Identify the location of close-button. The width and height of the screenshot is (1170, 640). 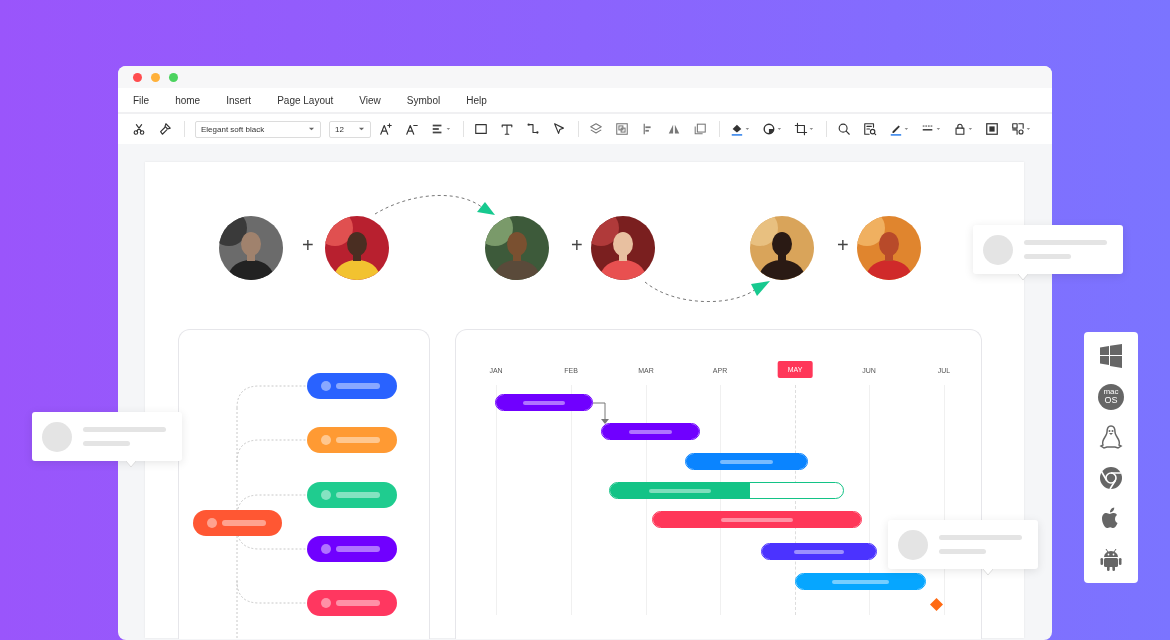
(137, 77).